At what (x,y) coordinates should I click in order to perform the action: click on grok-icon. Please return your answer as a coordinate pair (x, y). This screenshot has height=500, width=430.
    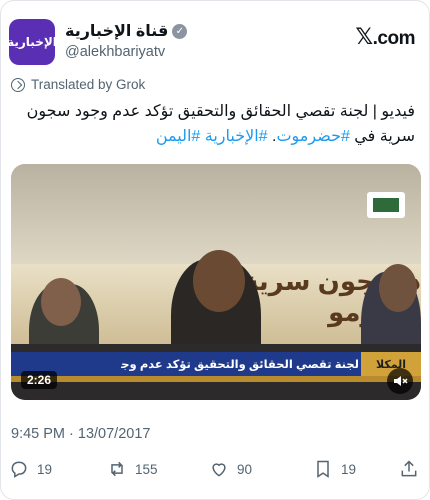
    Looking at the image, I should click on (18, 84).